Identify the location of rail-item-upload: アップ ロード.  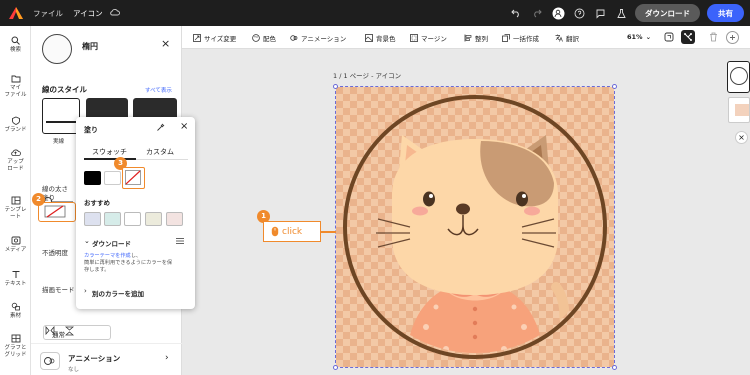
(15, 160).